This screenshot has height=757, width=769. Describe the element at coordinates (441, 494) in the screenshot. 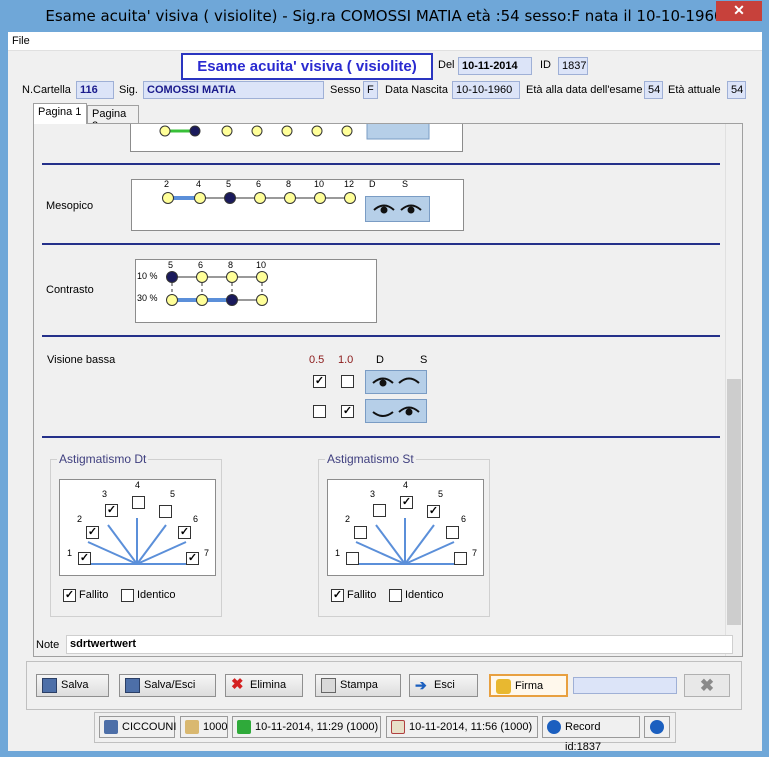

I see `astig-st-num-5: 5` at that location.